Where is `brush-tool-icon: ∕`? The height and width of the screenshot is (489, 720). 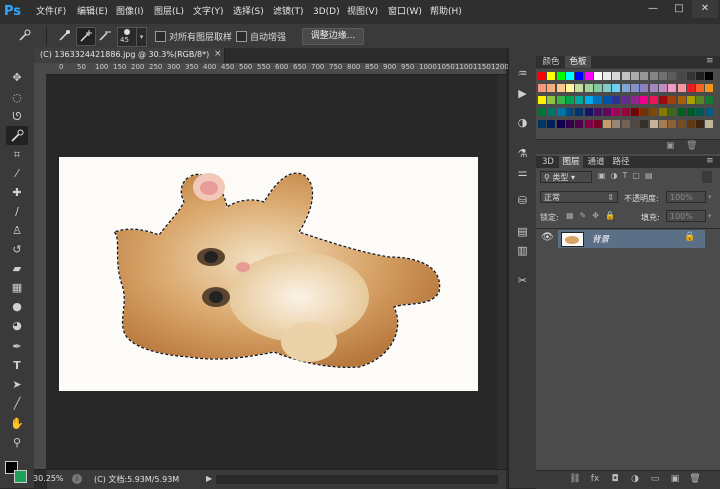 brush-tool-icon: ∕ is located at coordinates (17, 211).